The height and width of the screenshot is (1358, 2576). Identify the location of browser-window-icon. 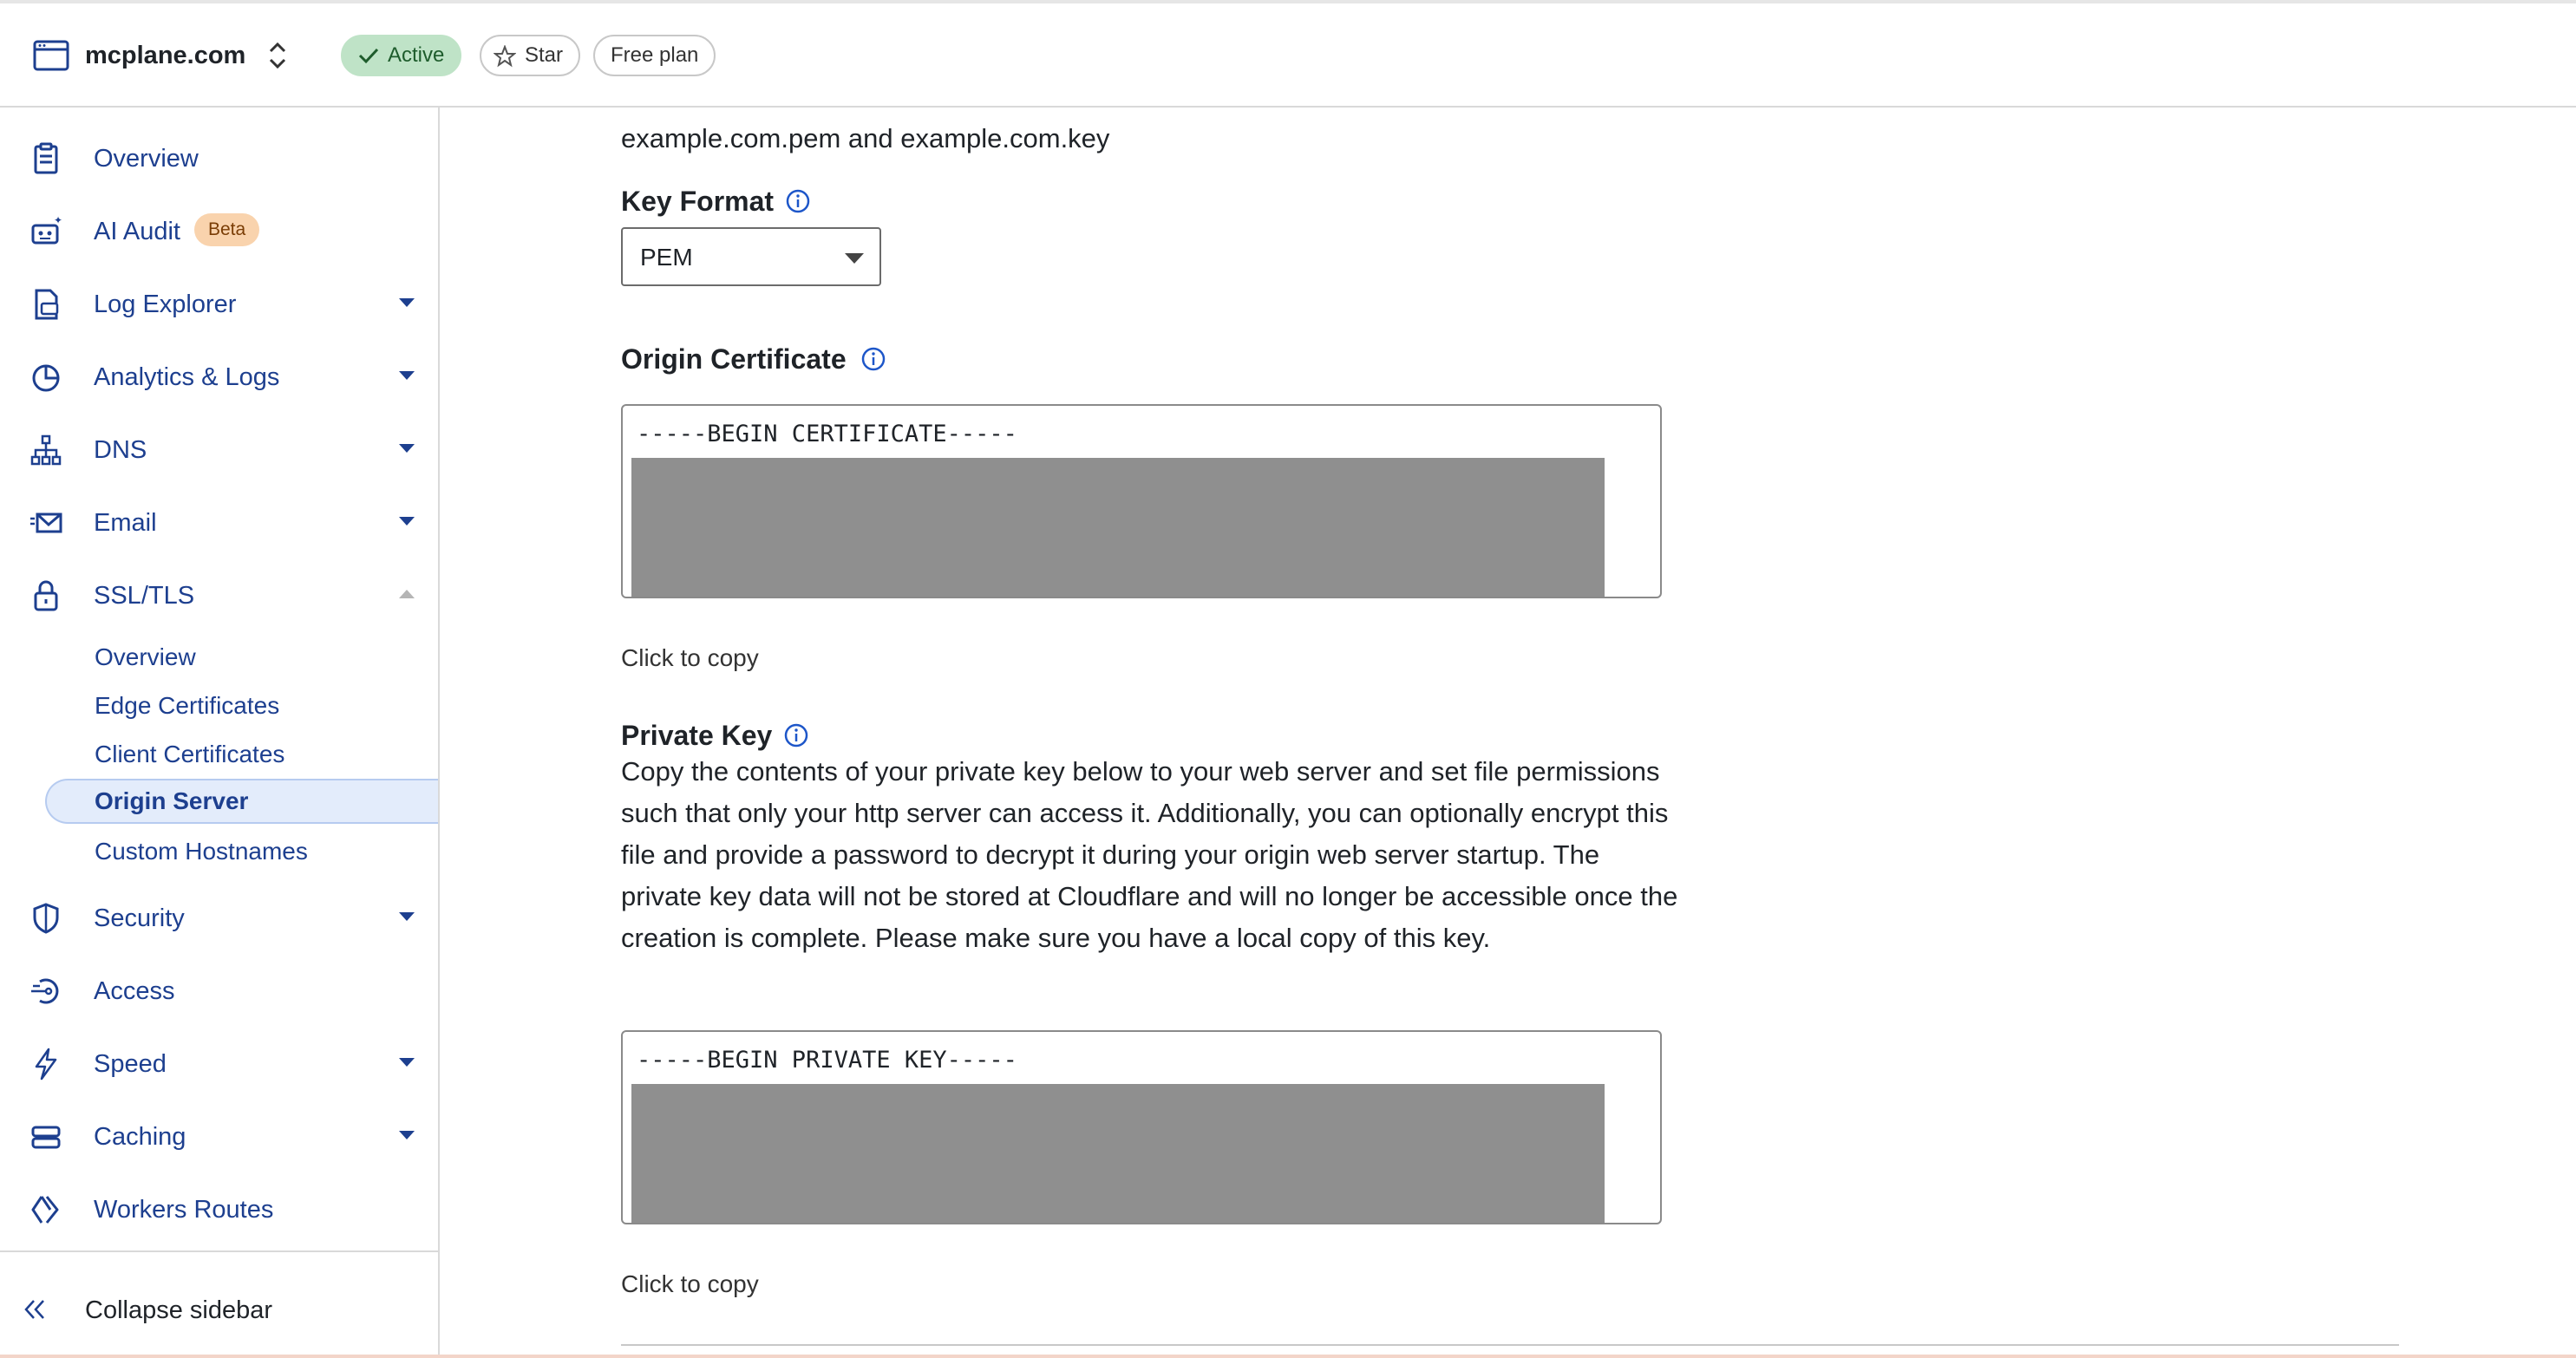
(51, 55).